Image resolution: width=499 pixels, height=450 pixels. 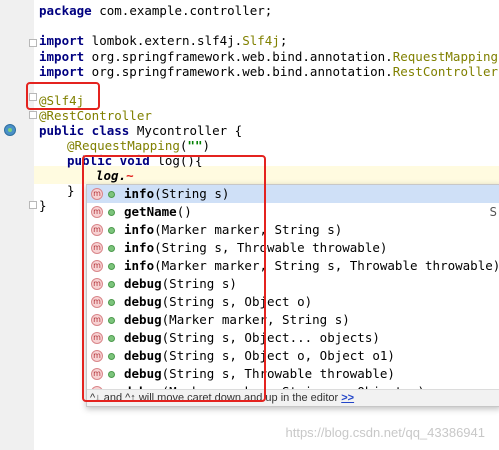 What do you see at coordinates (156, 10) in the screenshot?
I see `code-line-package: package com.example.controller;` at bounding box center [156, 10].